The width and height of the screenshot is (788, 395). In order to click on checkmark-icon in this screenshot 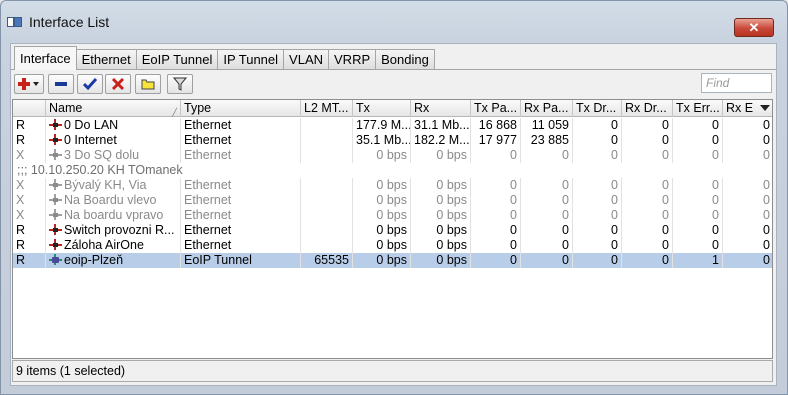, I will do `click(90, 84)`.